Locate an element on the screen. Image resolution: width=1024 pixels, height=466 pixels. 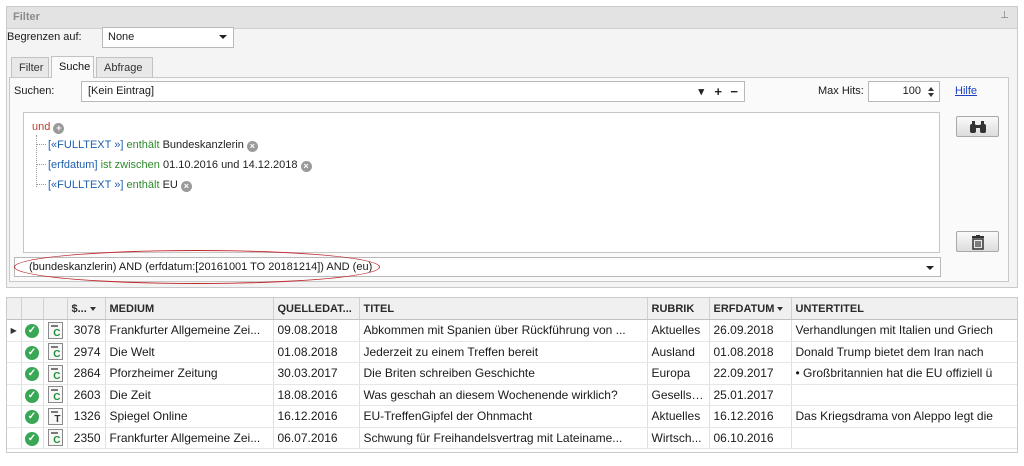
tree-operator: und + is located at coordinates (48, 127).